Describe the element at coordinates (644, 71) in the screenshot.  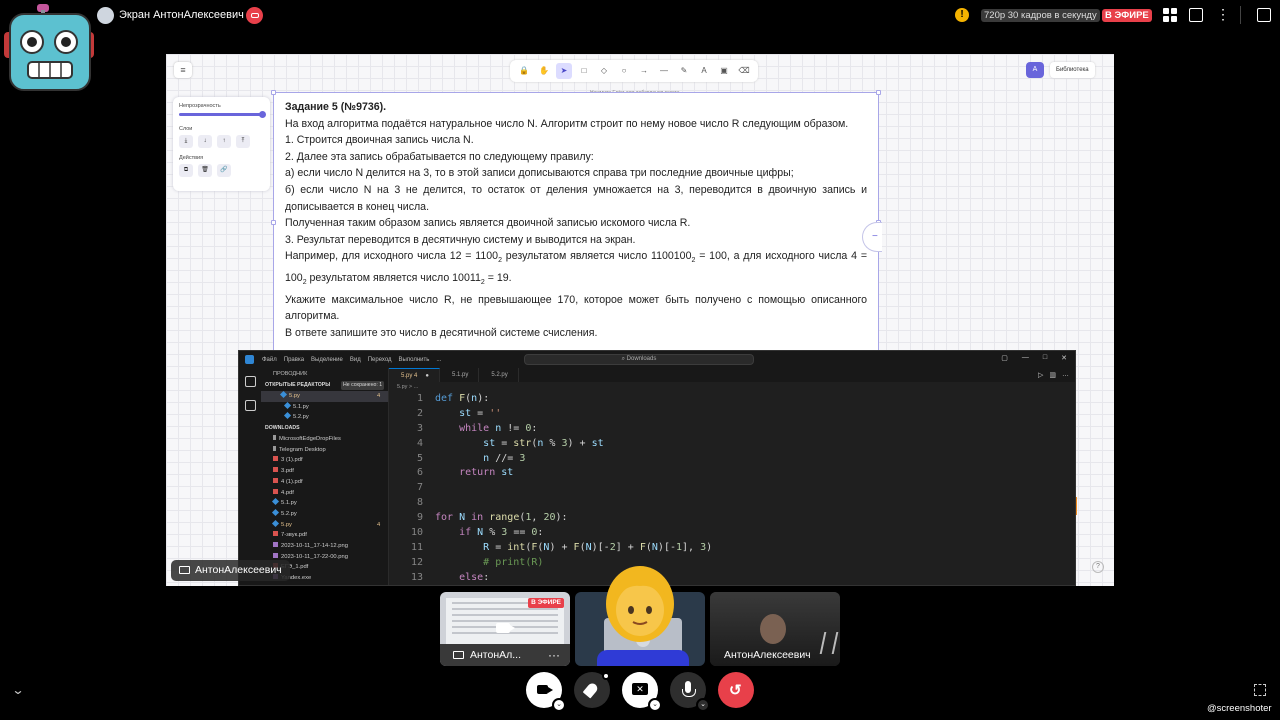
I see `arrow-icon: →` at that location.